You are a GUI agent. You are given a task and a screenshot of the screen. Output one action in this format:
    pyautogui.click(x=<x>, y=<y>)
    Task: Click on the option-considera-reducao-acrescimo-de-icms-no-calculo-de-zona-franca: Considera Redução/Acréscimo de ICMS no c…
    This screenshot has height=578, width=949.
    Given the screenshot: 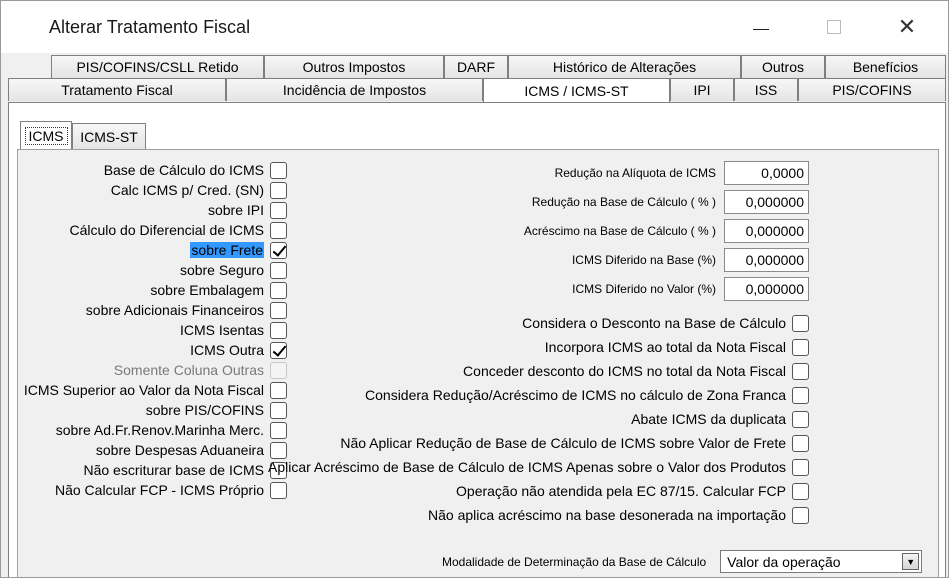 What is the action you would take?
    pyautogui.click(x=587, y=395)
    